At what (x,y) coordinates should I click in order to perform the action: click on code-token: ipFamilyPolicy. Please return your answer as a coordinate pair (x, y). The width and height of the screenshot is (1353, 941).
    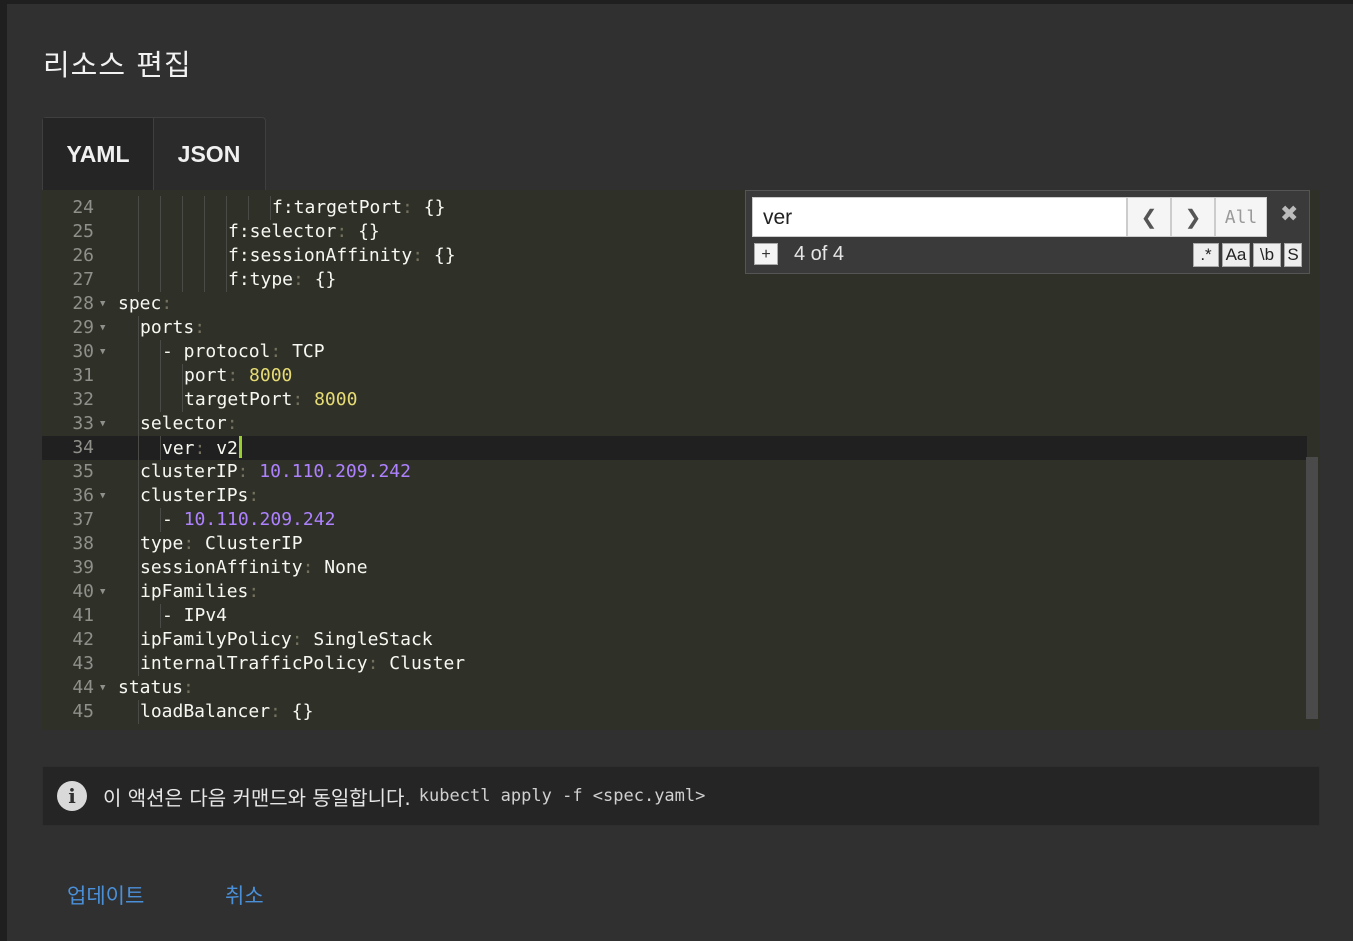
    Looking at the image, I should click on (216, 639).